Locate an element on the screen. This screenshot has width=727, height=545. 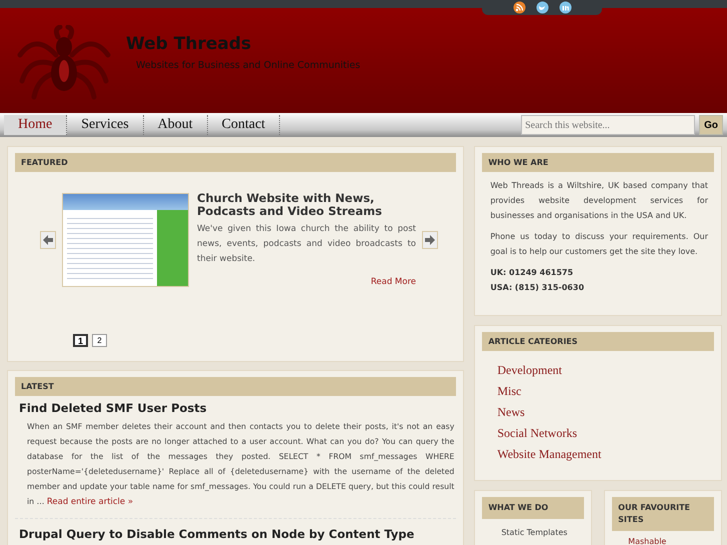
linkedin-icon is located at coordinates (565, 7).